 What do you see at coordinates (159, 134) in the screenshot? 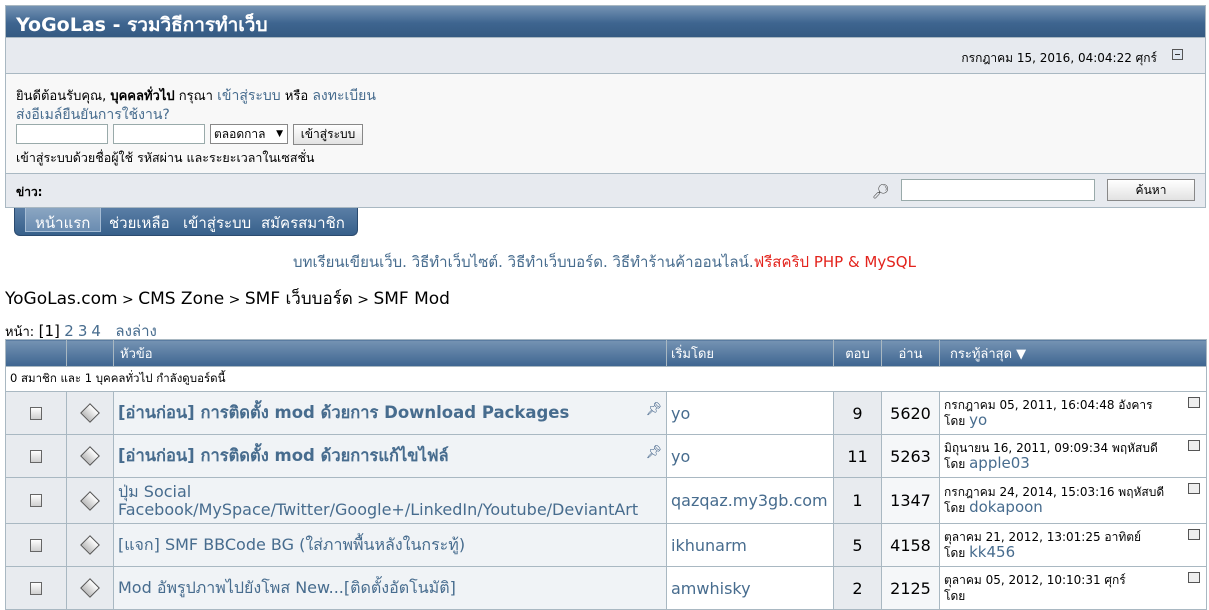
I see `password-input` at bounding box center [159, 134].